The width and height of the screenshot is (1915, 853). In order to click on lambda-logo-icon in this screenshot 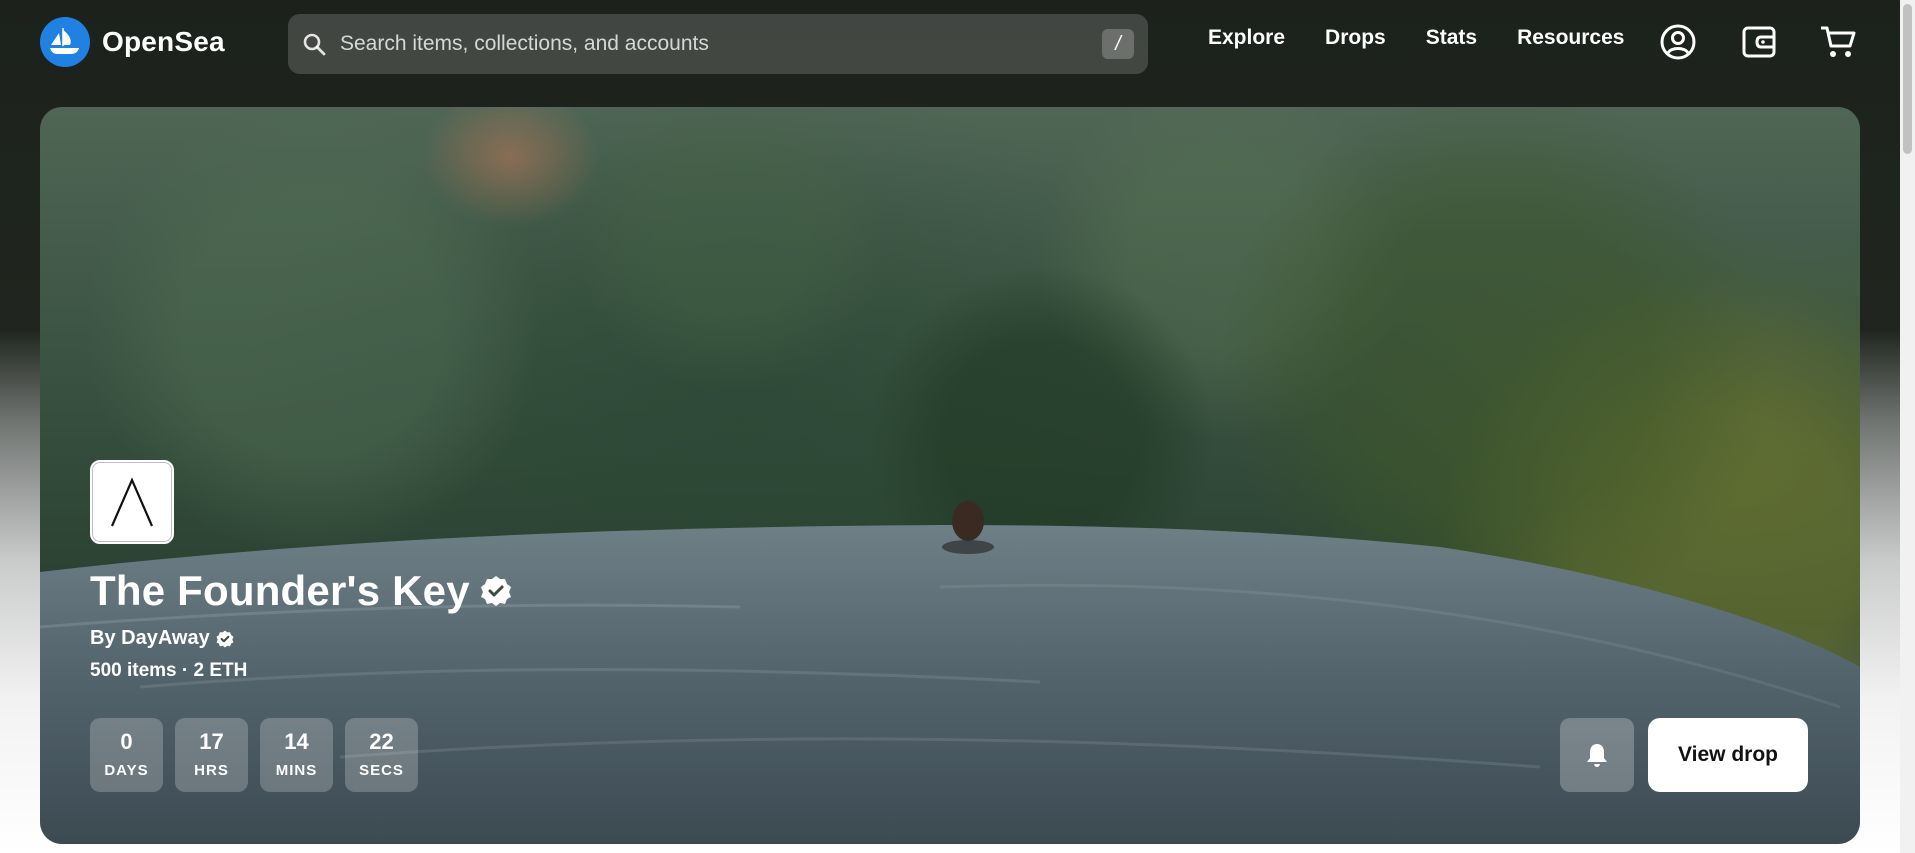, I will do `click(132, 502)`.